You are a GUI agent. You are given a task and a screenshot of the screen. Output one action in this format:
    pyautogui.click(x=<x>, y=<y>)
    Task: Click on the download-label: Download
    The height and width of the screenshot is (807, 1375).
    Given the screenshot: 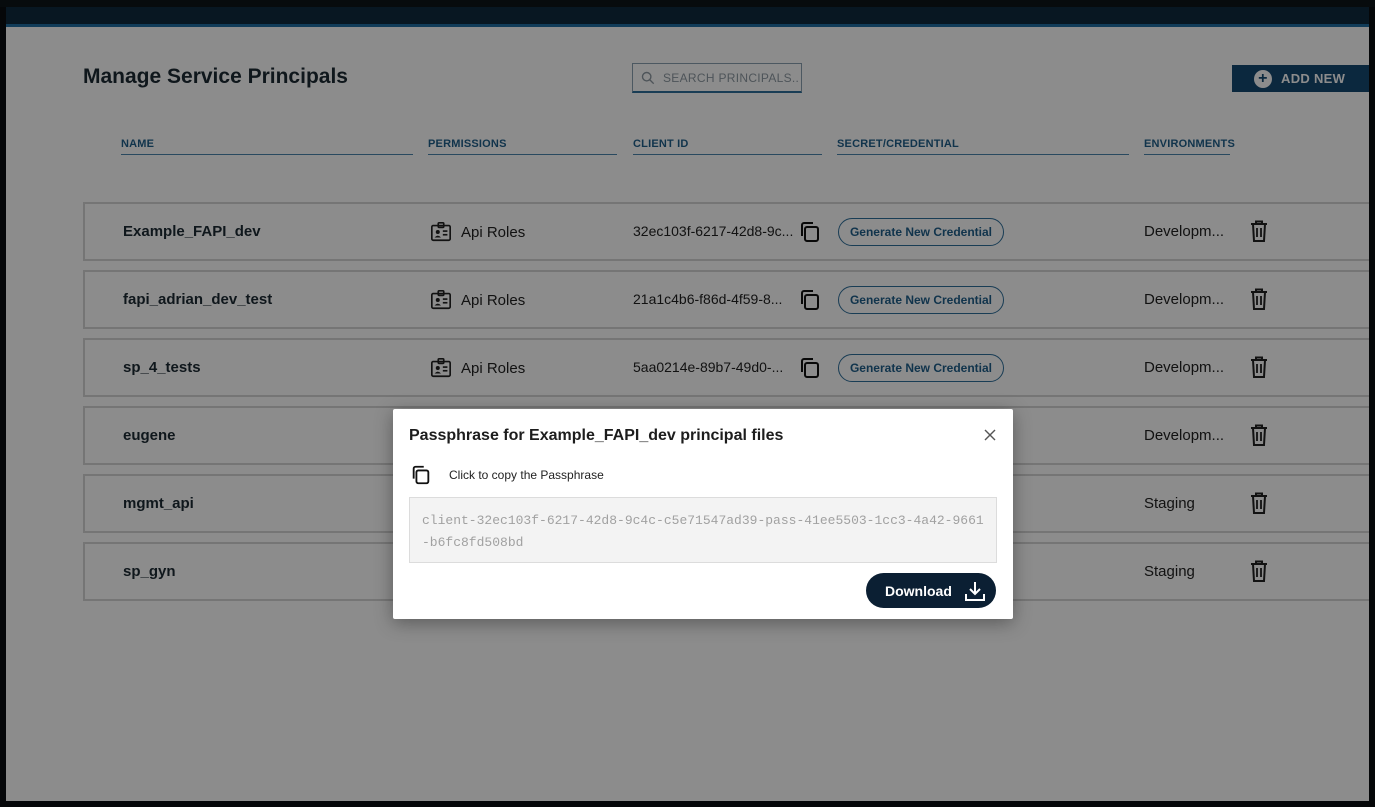 What is the action you would take?
    pyautogui.click(x=918, y=590)
    